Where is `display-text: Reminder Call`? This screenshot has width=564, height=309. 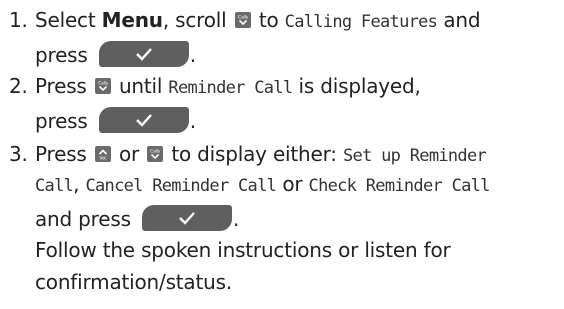 display-text: Reminder Call is located at coordinates (230, 88).